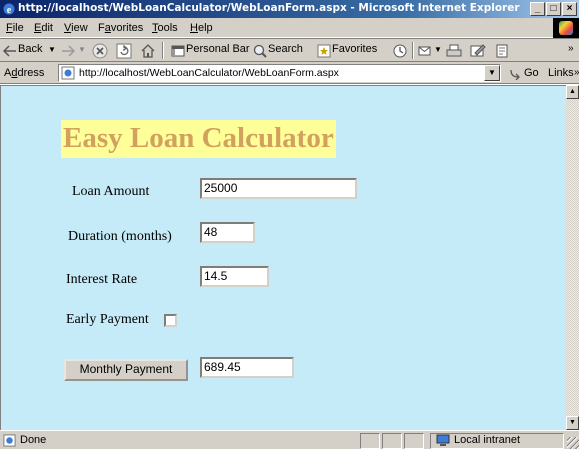  Describe the element at coordinates (170, 320) in the screenshot. I see `early-payment-checkbox` at that location.